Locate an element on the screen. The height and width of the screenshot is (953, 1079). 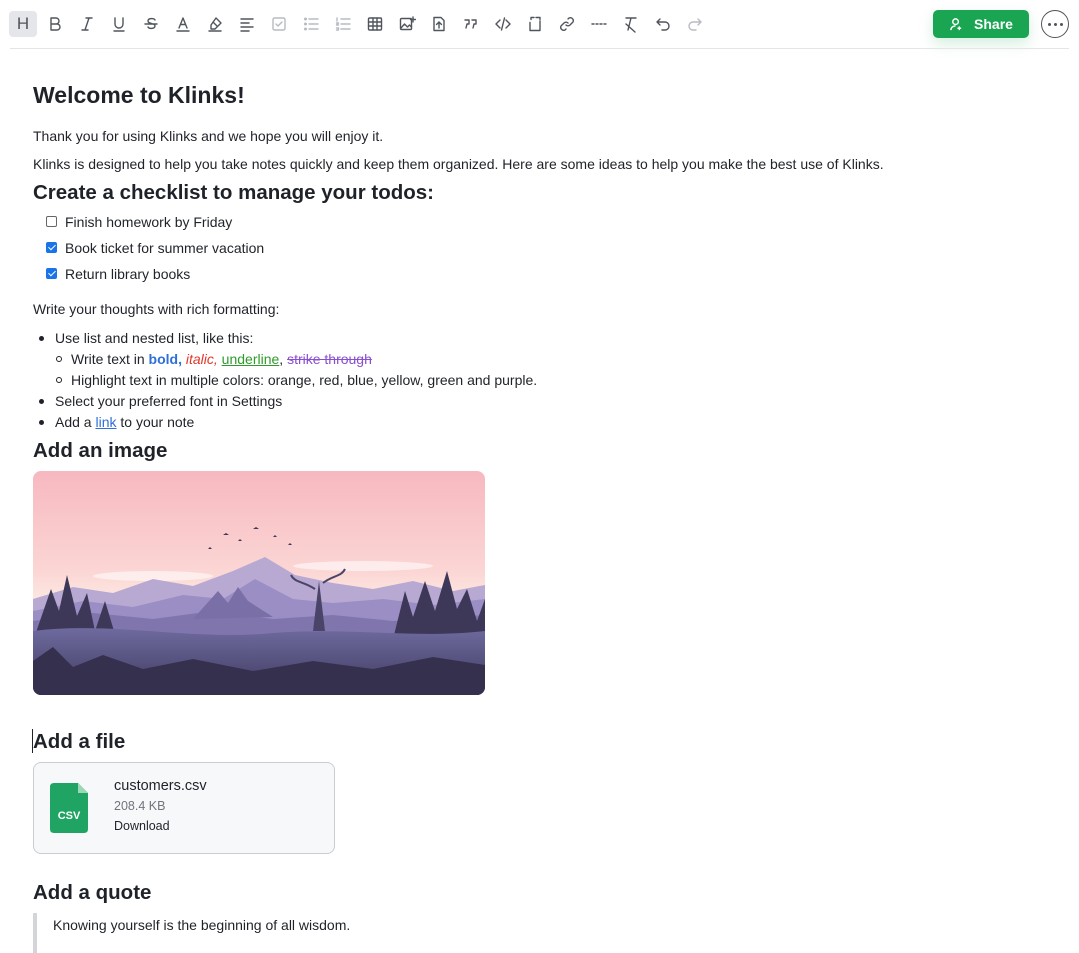
checklist-item-label: Finish homework by Friday is located at coordinates (149, 222).